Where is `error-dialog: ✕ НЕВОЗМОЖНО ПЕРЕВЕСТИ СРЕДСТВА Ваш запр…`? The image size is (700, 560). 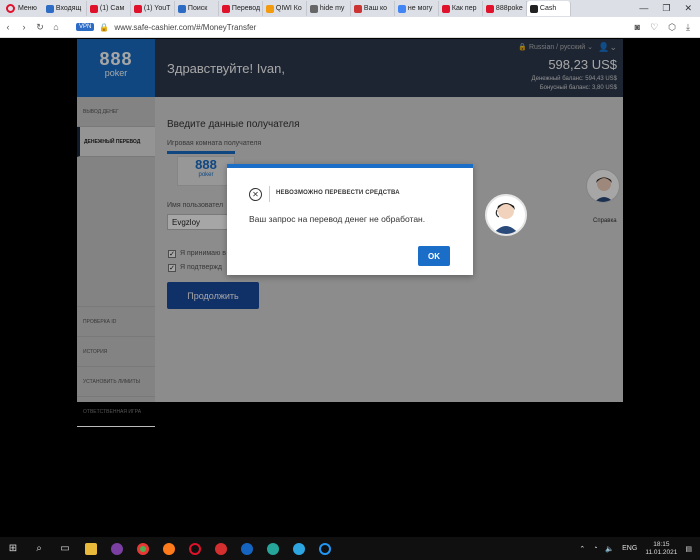
error-dialog: ✕ НЕВОЗМОЖНО ПЕРЕВЕСТИ СРЕДСТВА Ваш запр… is located at coordinates (350, 219).